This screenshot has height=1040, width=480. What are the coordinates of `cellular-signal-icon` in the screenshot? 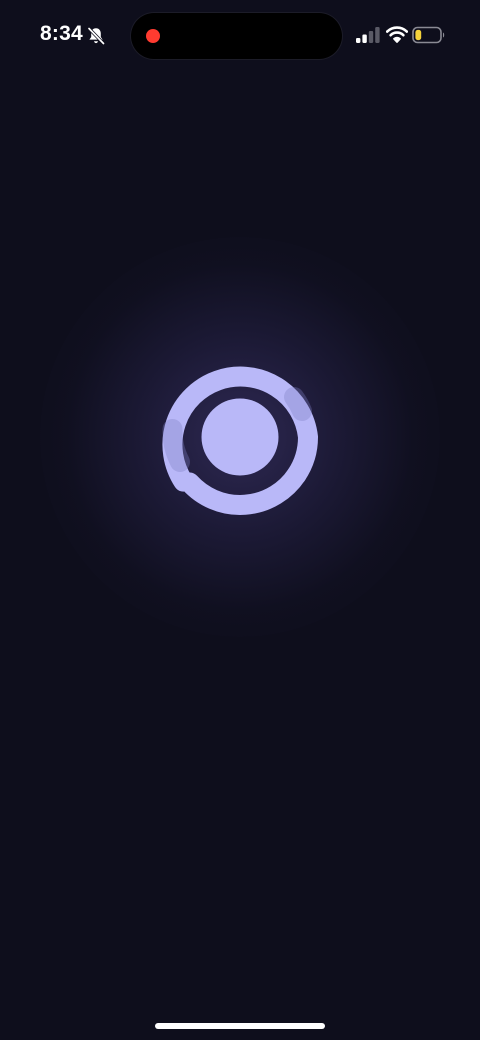 It's located at (368, 35).